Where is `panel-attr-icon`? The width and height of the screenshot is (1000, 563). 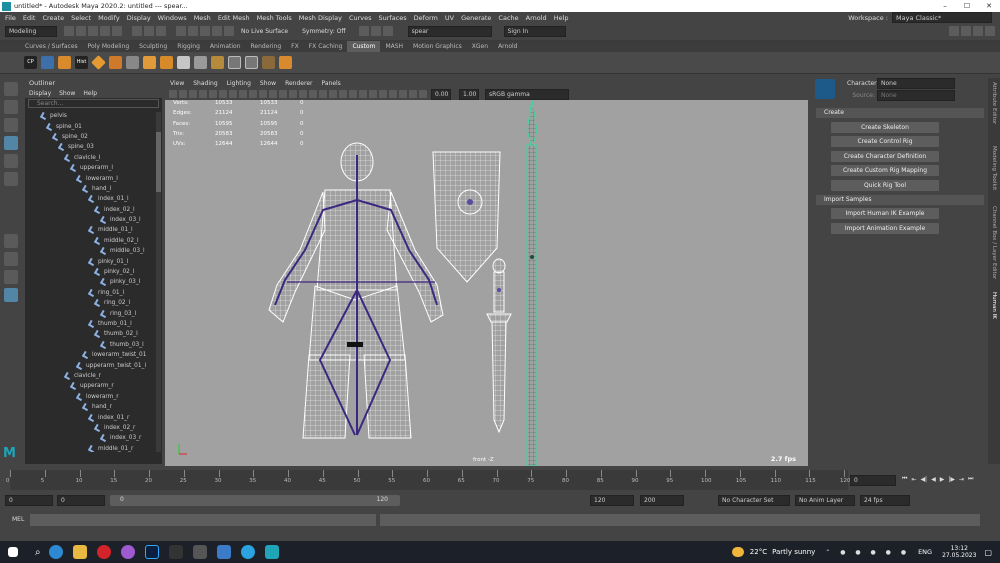
panel-attr-icon is located at coordinates (966, 30).